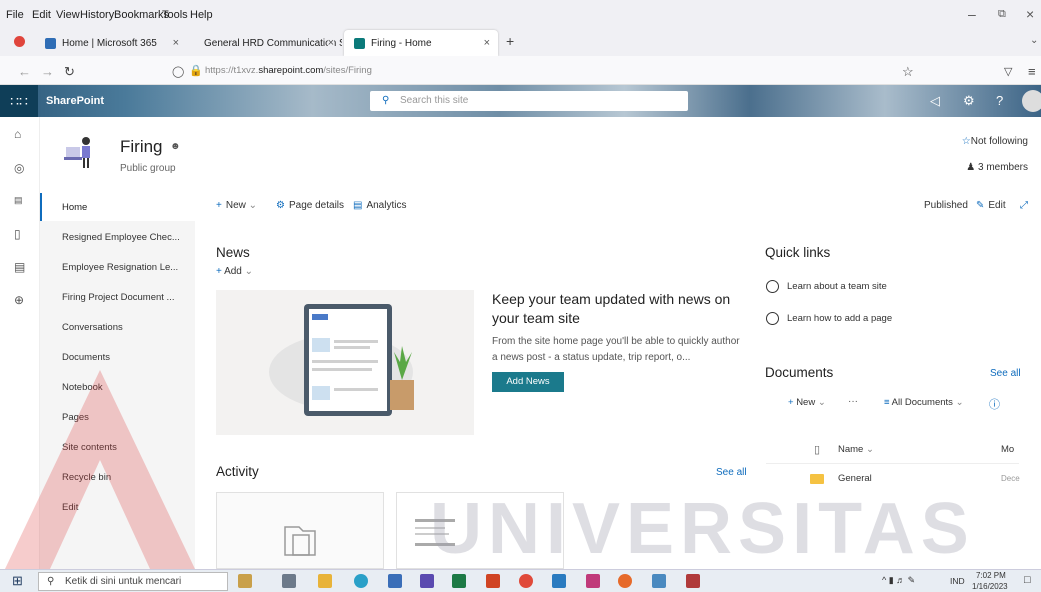 This screenshot has width=1041, height=592. I want to click on folder-icon, so click(300, 541).